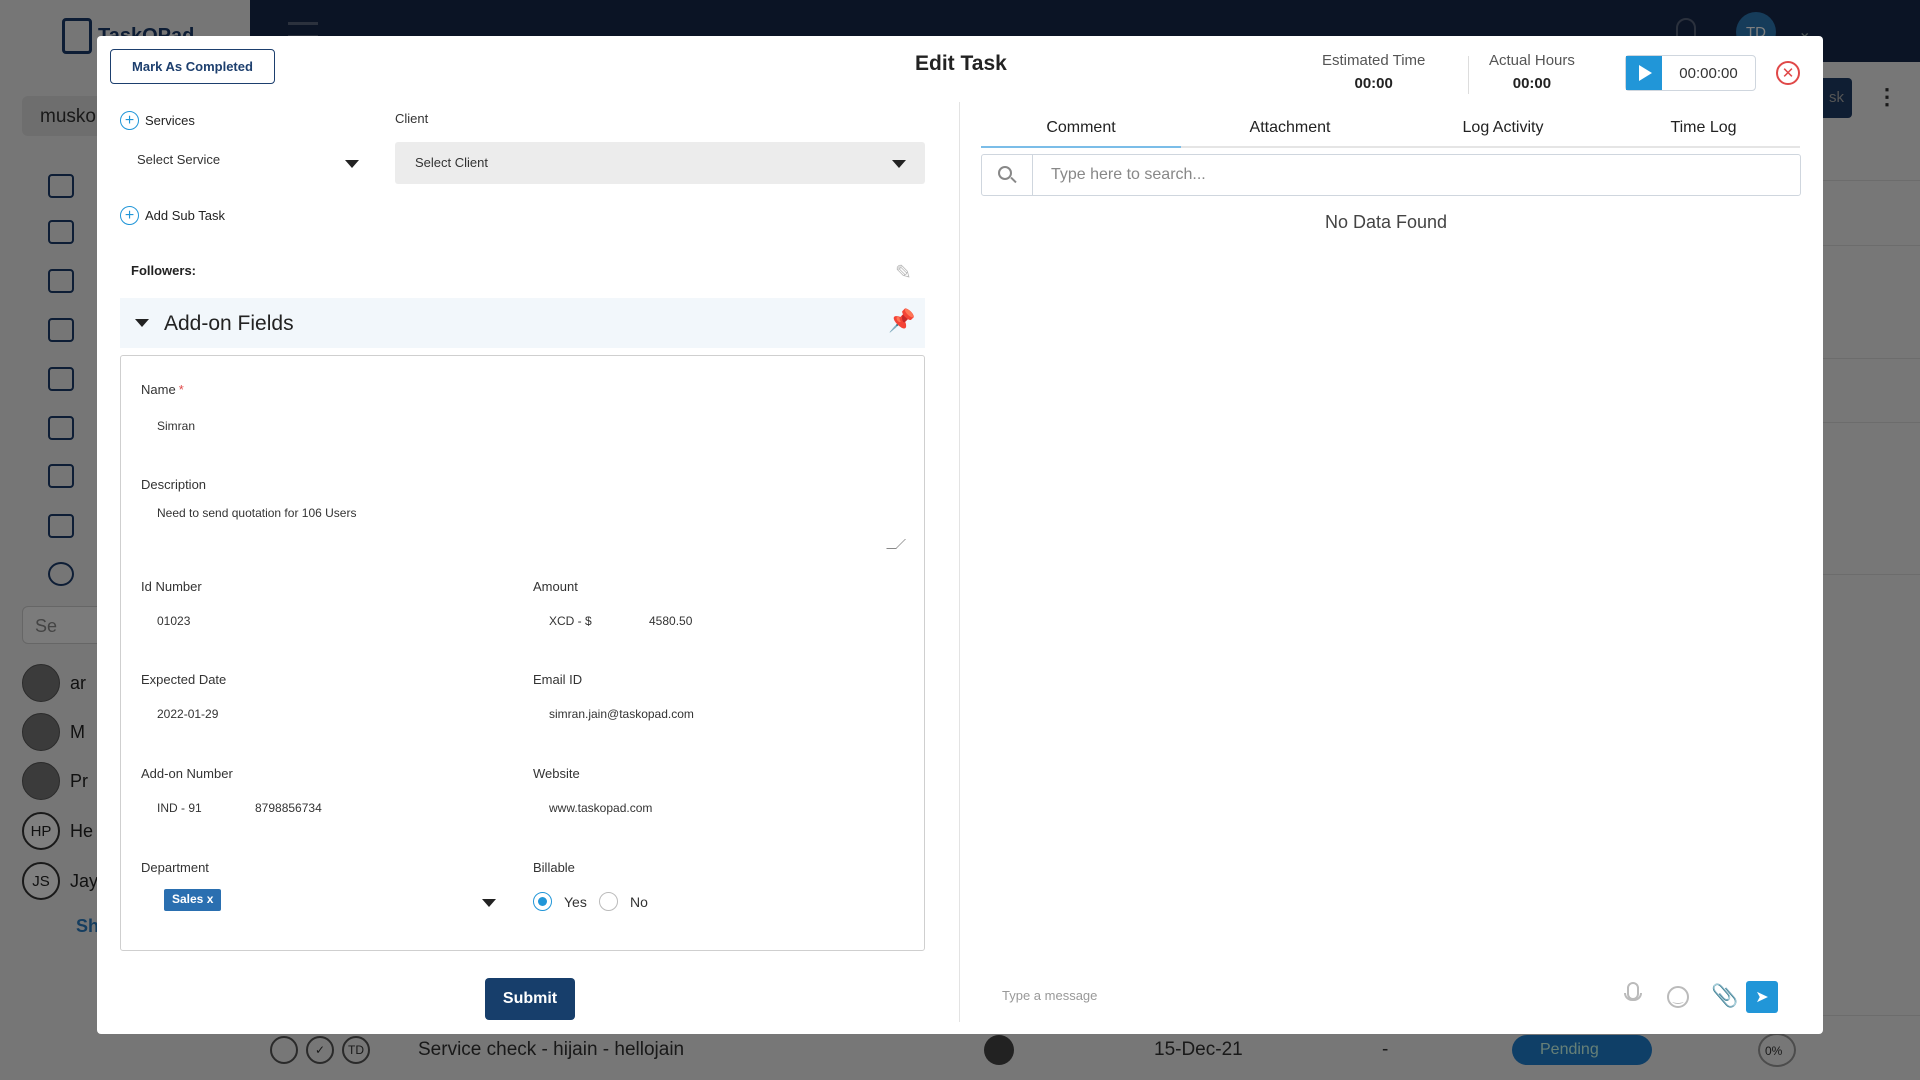 This screenshot has height=1080, width=1920. Describe the element at coordinates (600, 808) in the screenshot. I see `website-field: www.taskopad.com` at that location.